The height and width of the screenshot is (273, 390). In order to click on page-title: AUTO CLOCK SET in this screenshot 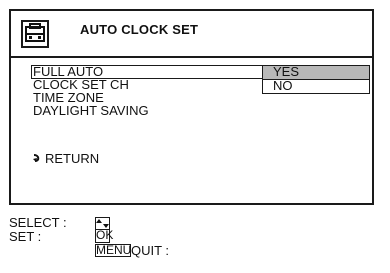, I will do `click(139, 29)`.